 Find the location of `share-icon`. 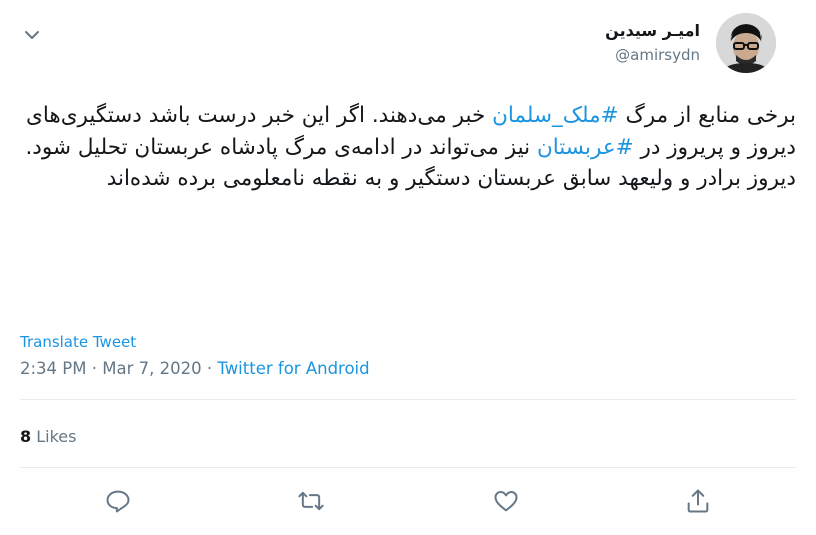

share-icon is located at coordinates (698, 501).